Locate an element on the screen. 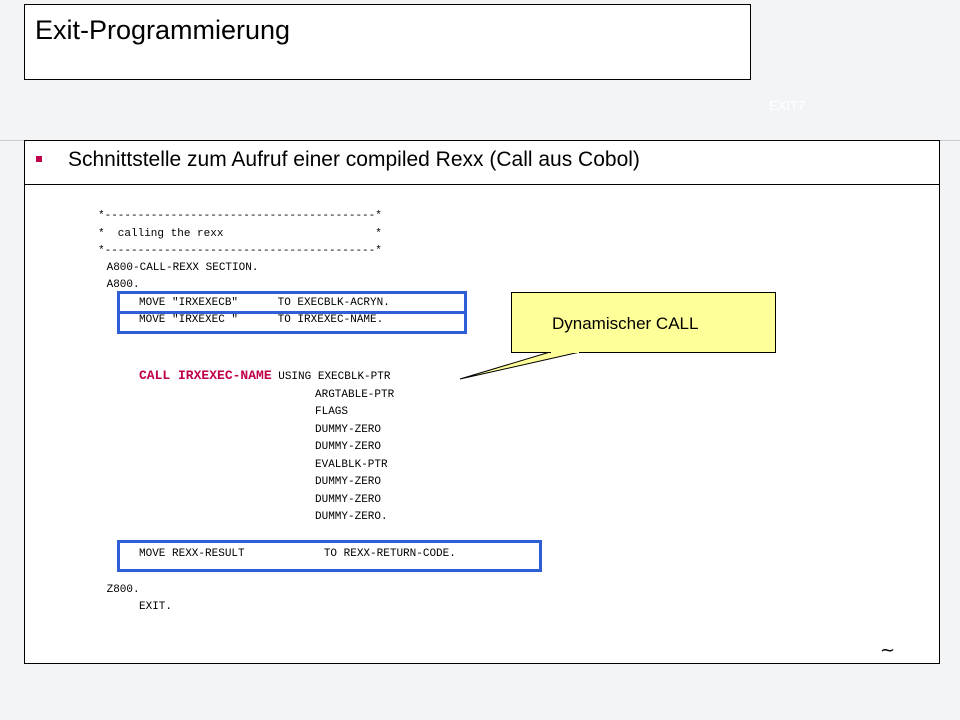  callout-pointer-cover is located at coordinates (565, 352).